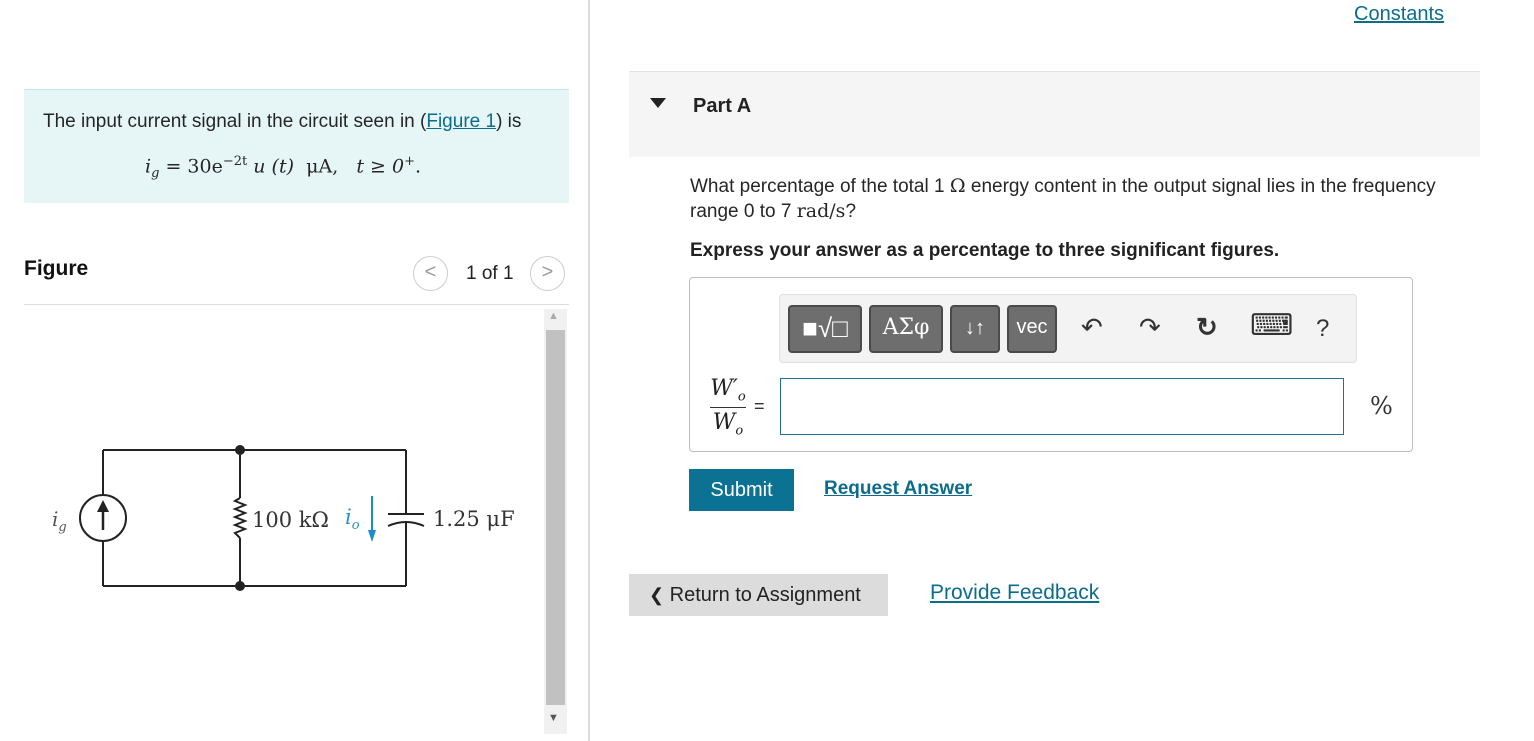 This screenshot has height=741, width=1534. Describe the element at coordinates (759, 406) in the screenshot. I see `equals-sign: =` at that location.